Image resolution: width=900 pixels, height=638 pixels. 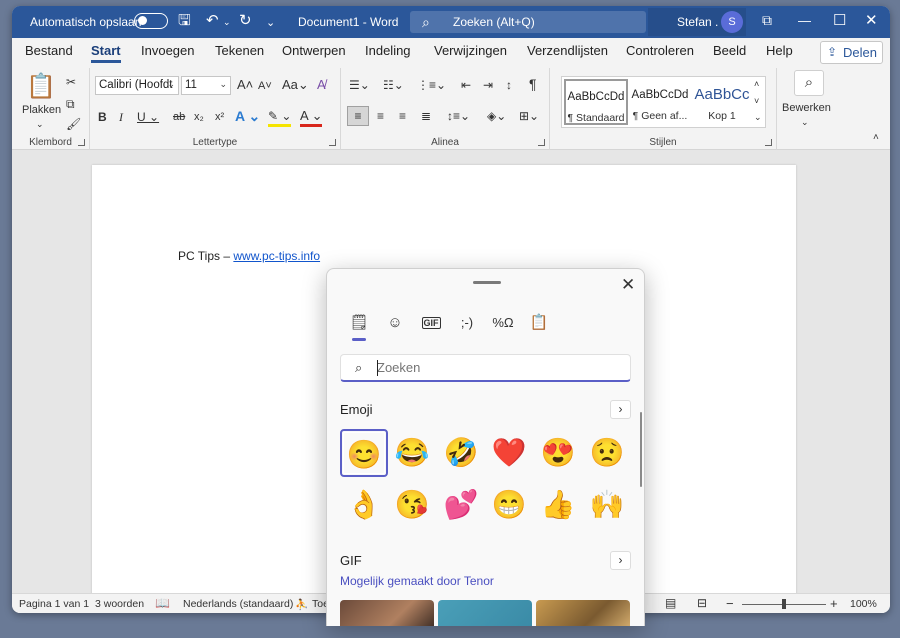 I want to click on emoji-item: ❤️, so click(x=509, y=453).